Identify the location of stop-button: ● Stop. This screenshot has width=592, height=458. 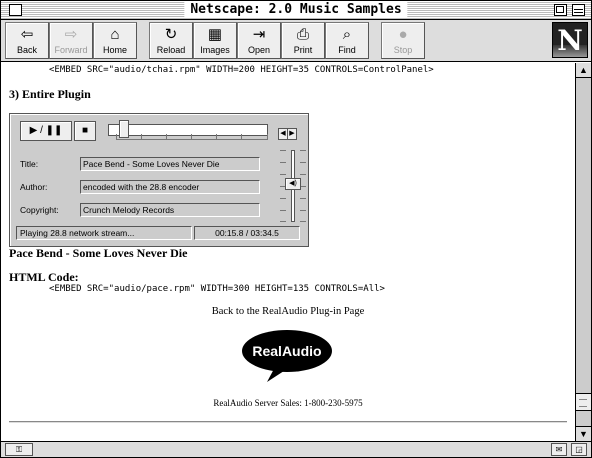
(403, 40).